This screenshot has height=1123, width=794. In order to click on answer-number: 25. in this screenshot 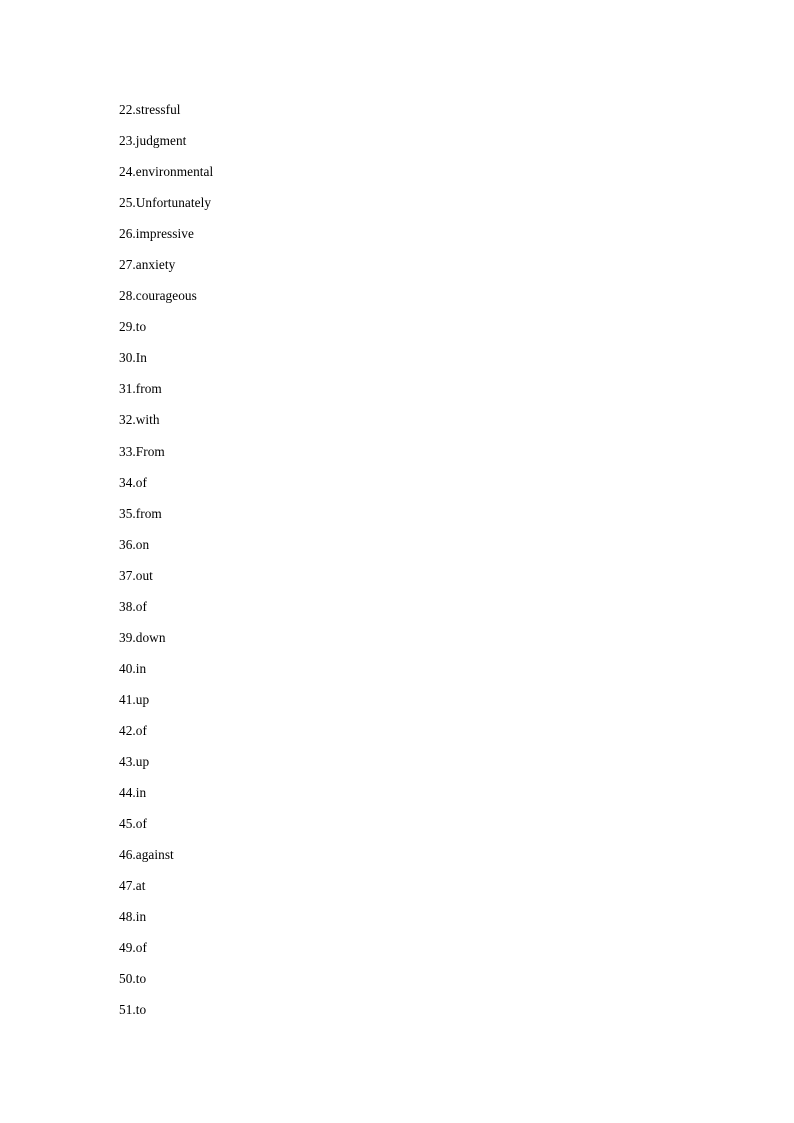, I will do `click(127, 203)`.